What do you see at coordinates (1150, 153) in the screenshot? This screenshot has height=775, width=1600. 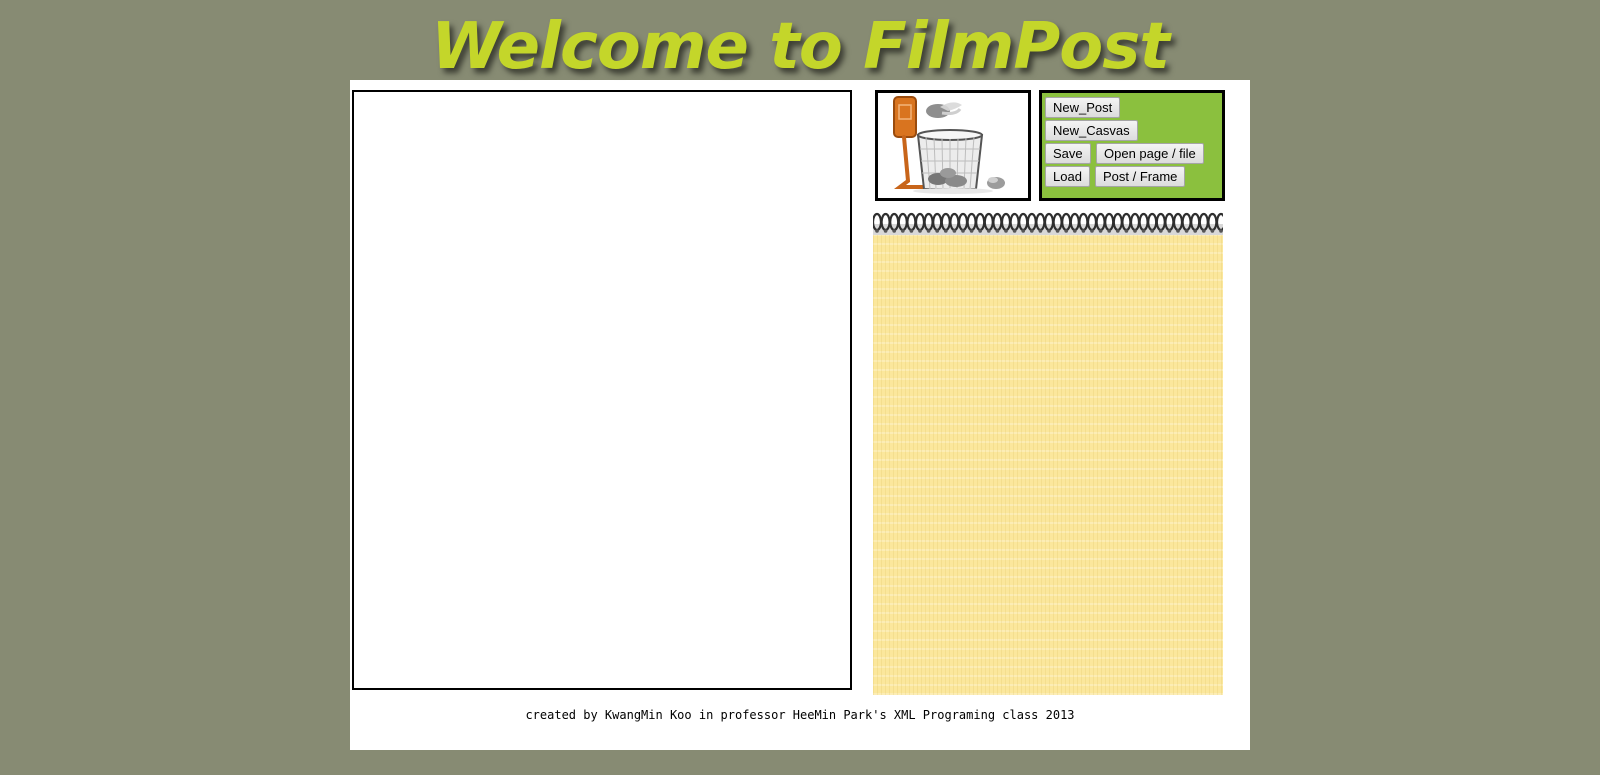 I see `open-page-file-button: Open page / file` at bounding box center [1150, 153].